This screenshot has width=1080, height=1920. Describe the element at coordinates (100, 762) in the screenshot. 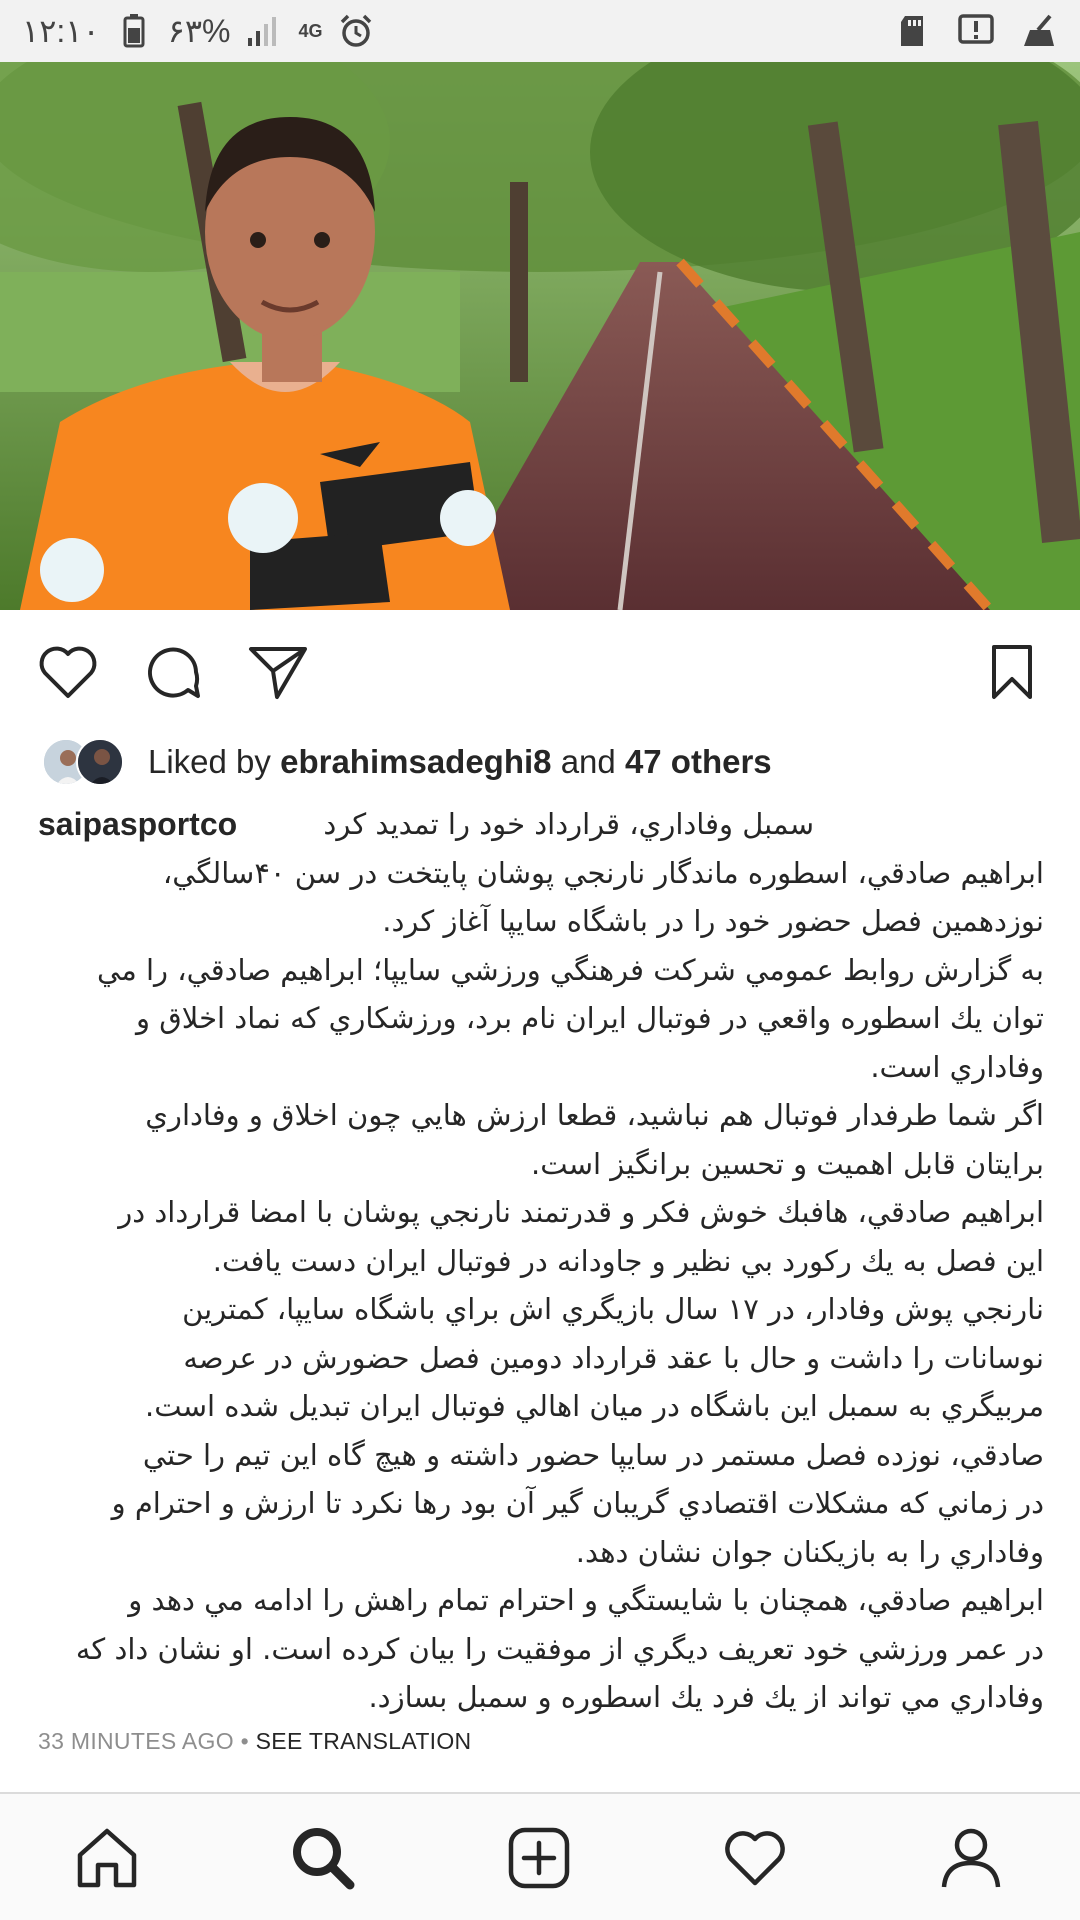

I see `avatar` at that location.